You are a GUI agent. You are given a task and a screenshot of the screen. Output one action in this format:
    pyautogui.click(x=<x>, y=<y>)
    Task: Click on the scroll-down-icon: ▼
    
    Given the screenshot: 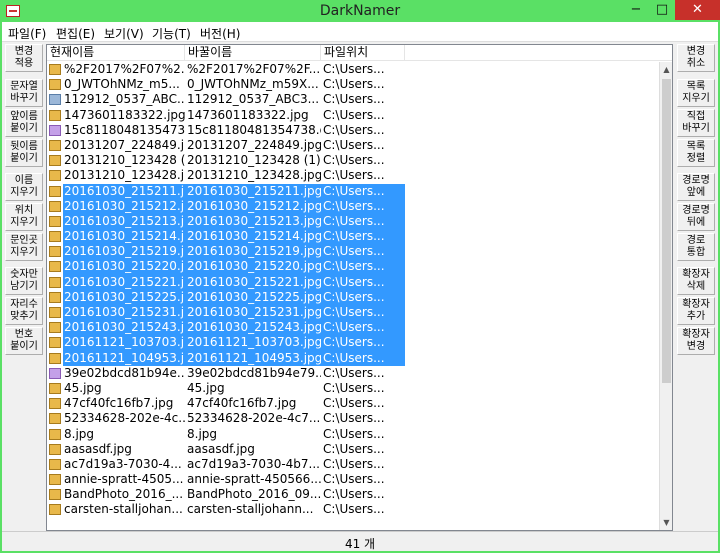 What is the action you would take?
    pyautogui.click(x=666, y=522)
    